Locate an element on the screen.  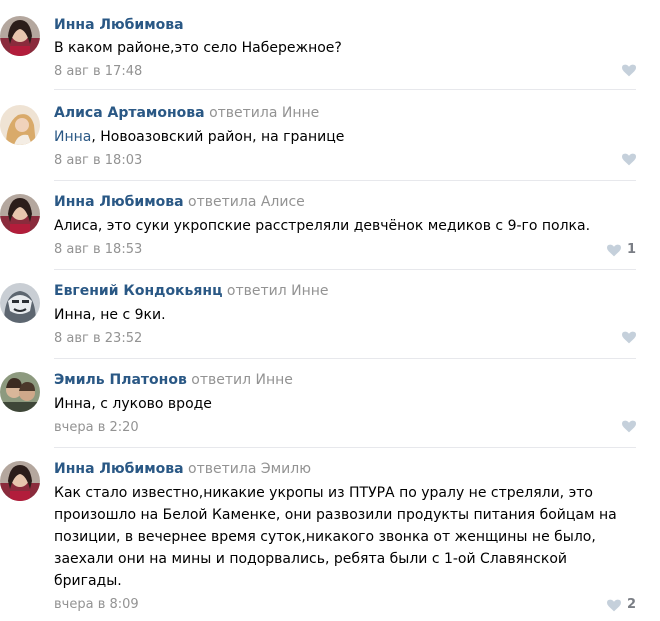
comment-text-body: , Новоазовский район, на границе is located at coordinates (218, 137).